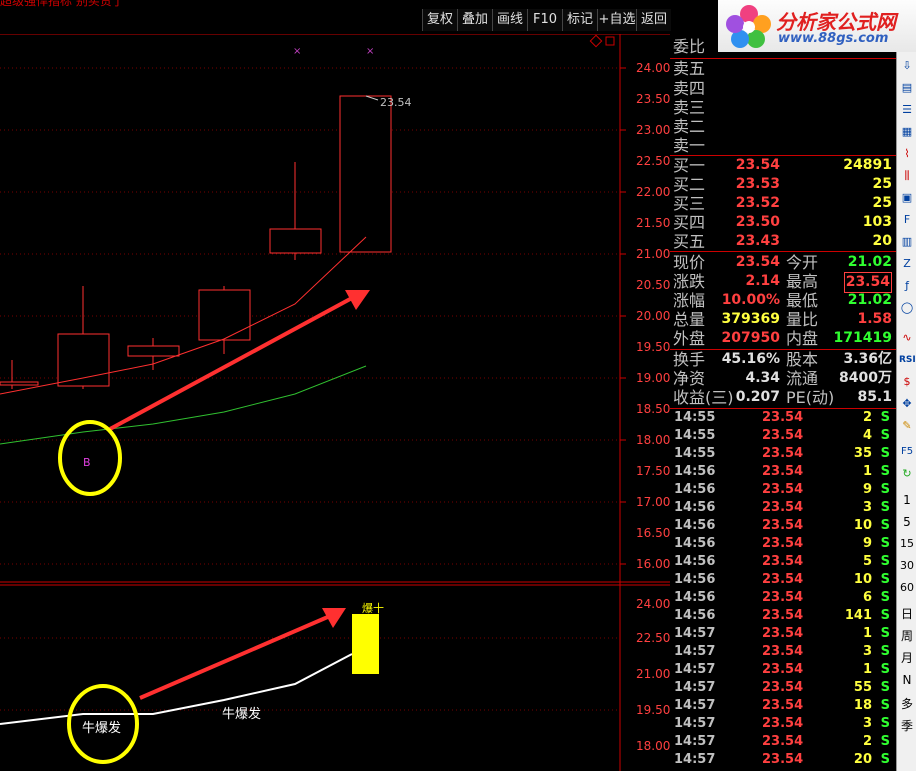 The height and width of the screenshot is (771, 916). I want to click on sell-label: 卖二, so click(689, 126).